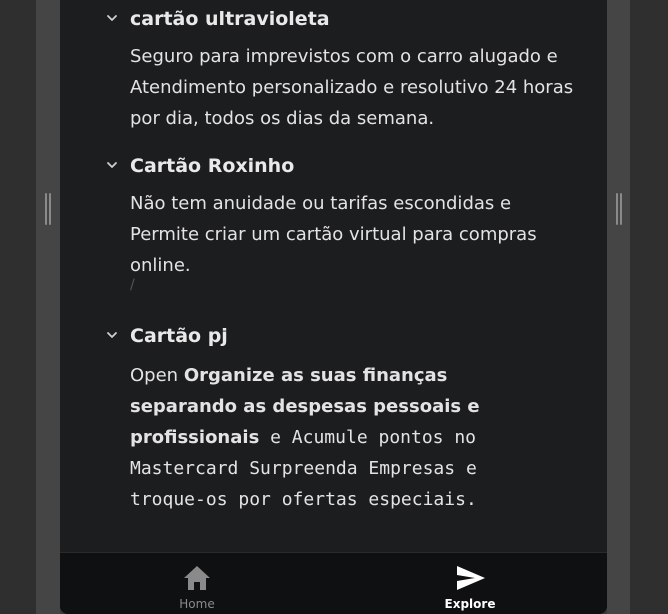 The image size is (668, 614). Describe the element at coordinates (471, 578) in the screenshot. I see `send-icon` at that location.